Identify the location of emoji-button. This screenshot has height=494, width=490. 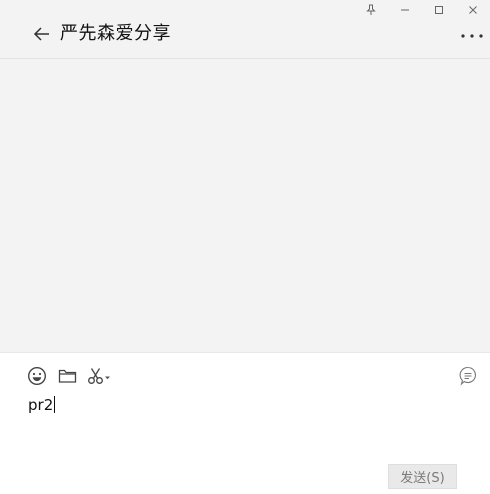
(37, 376).